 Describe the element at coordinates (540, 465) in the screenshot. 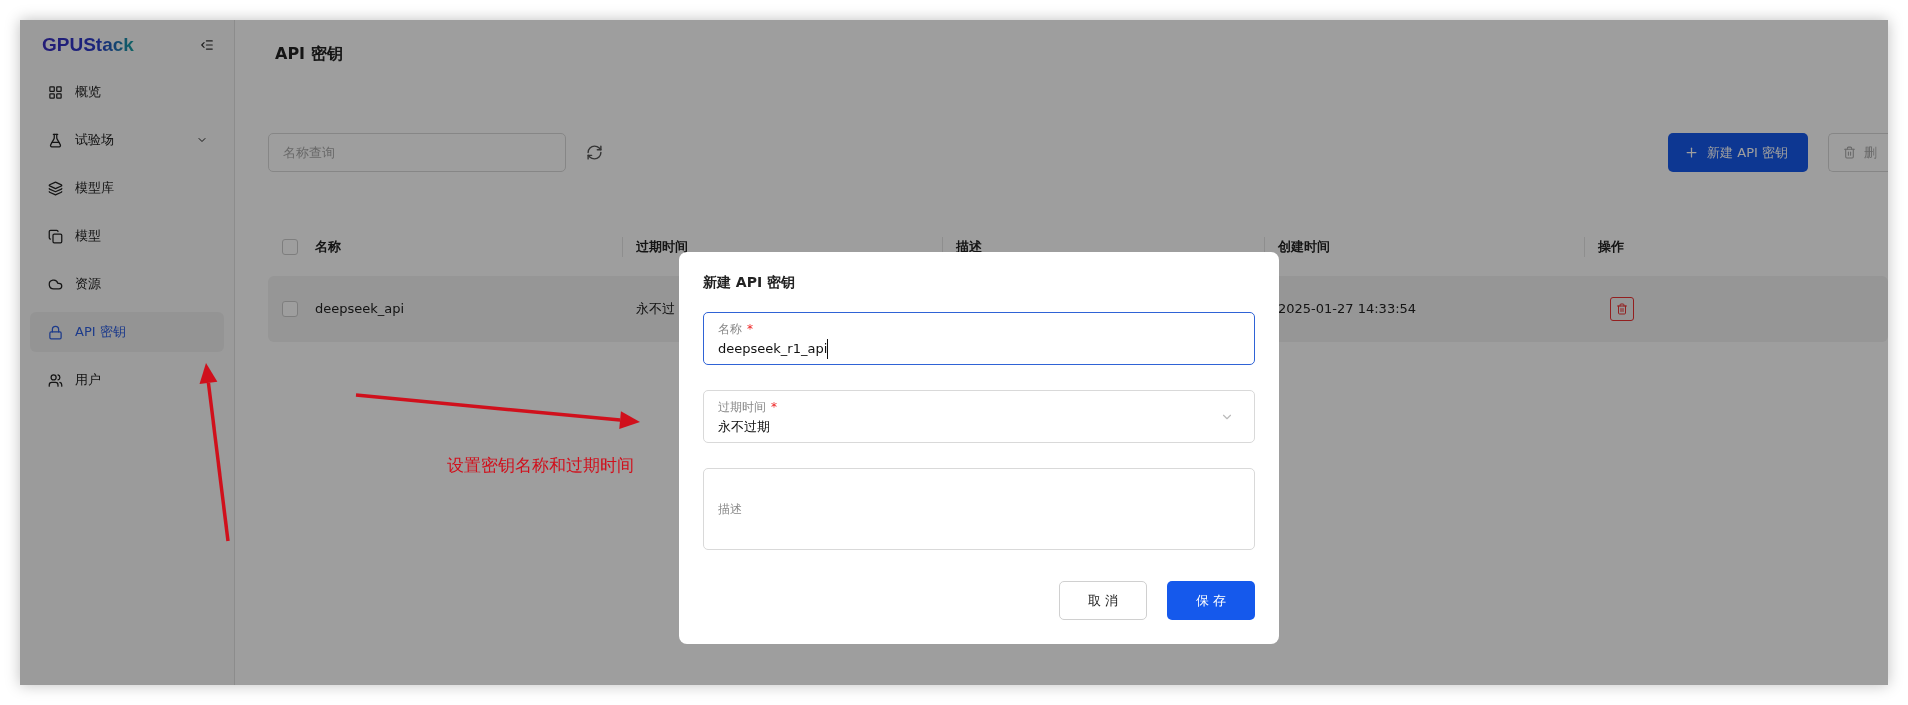

I see `annotation-text: 设置密钥名称和过期时间` at that location.